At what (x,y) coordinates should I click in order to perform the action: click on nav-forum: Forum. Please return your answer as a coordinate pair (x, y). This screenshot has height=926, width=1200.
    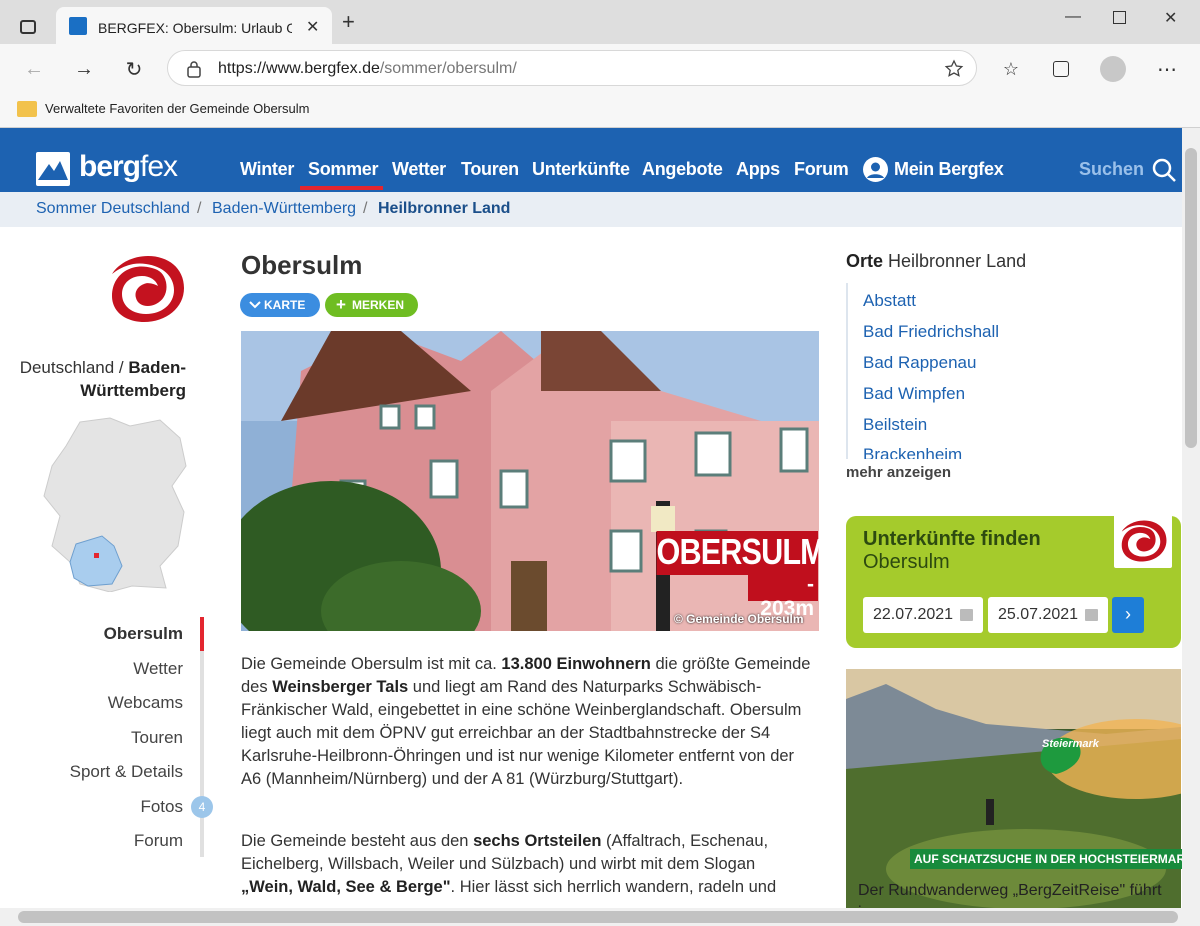
    Looking at the image, I should click on (821, 169).